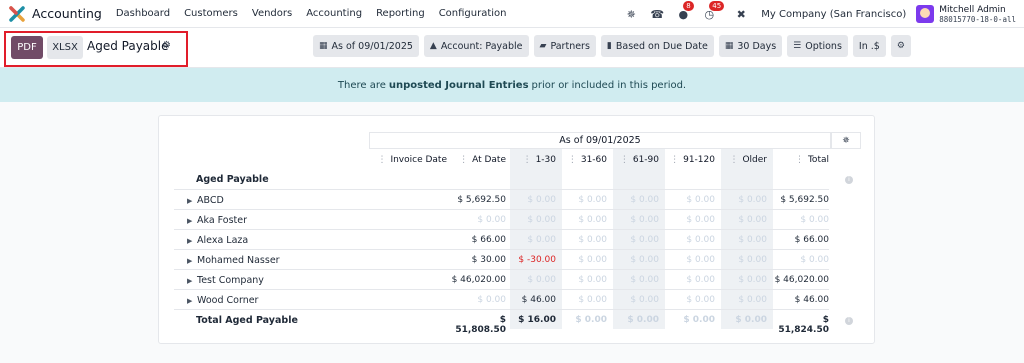 The image size is (1024, 363). I want to click on row-label: ▶ Wood Corner, so click(216, 300).